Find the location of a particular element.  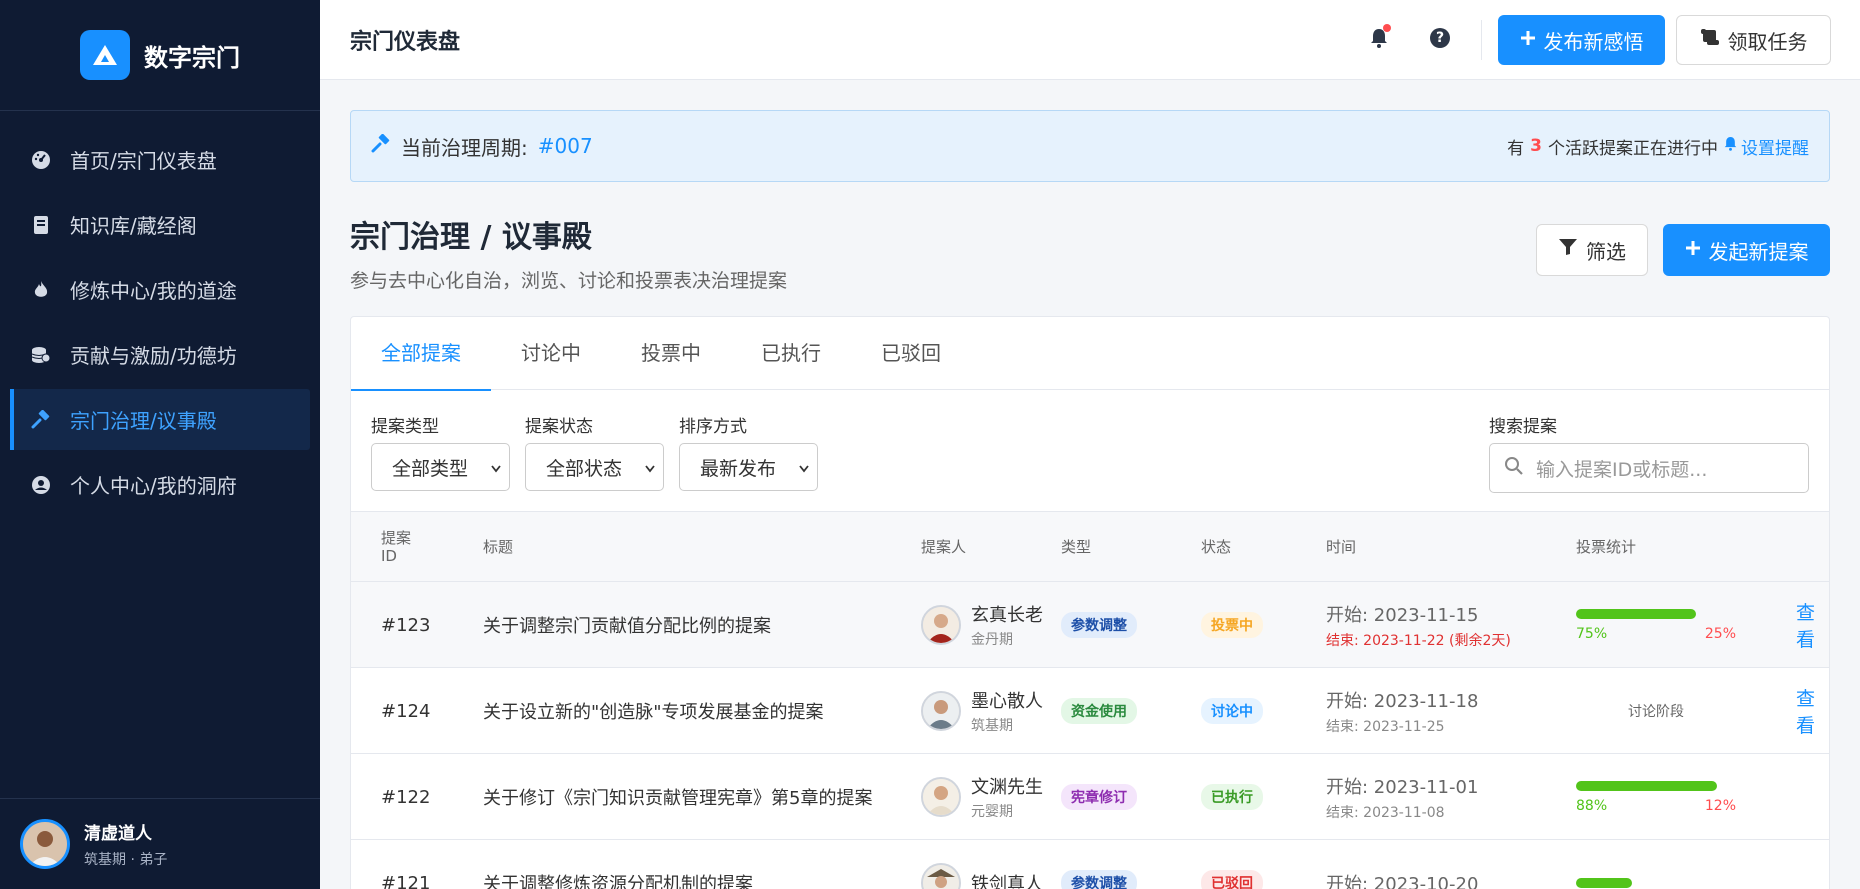

discussion-phase: 讨论阶段 is located at coordinates (1656, 712).